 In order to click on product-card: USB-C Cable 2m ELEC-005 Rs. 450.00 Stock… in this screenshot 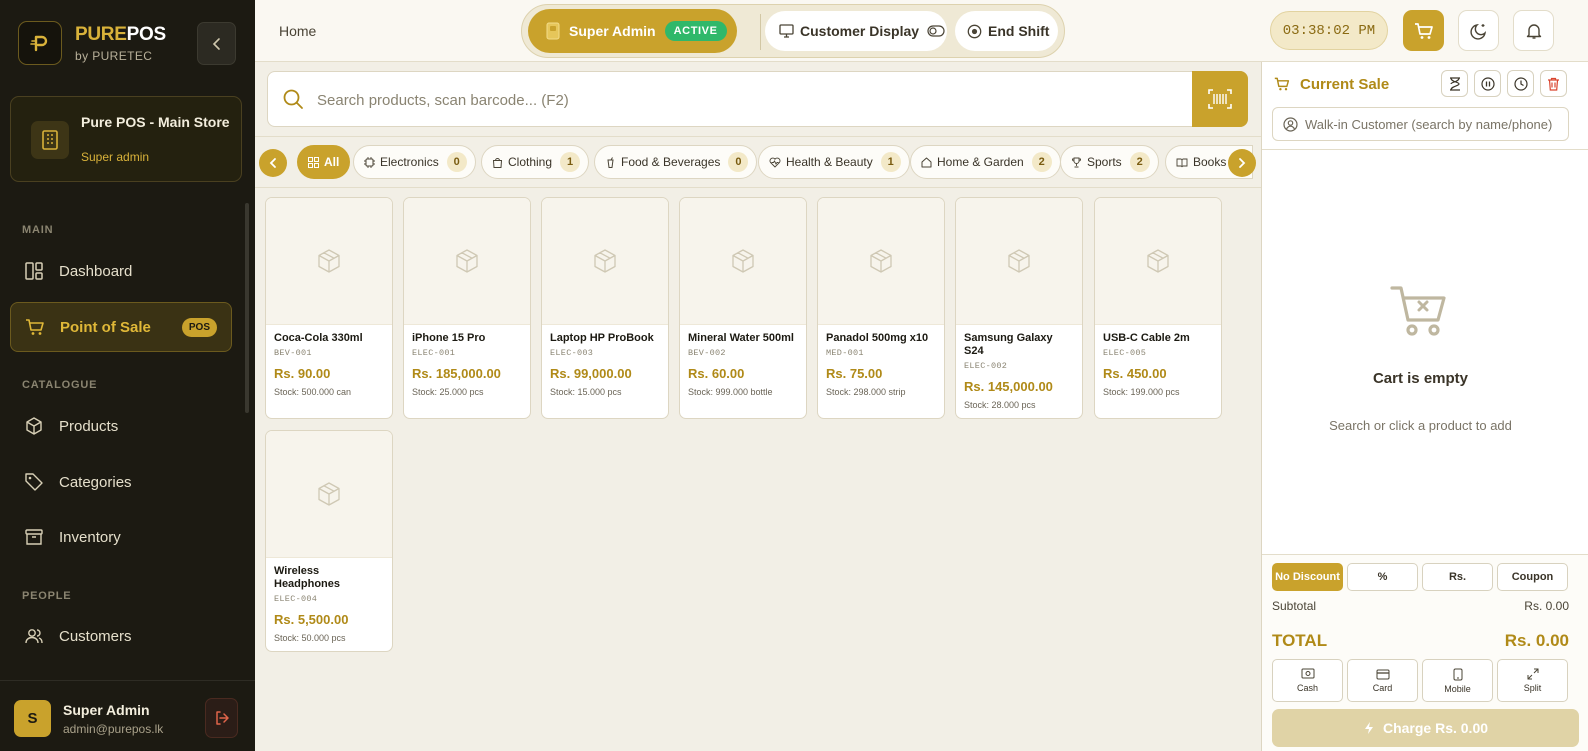, I will do `click(1158, 308)`.